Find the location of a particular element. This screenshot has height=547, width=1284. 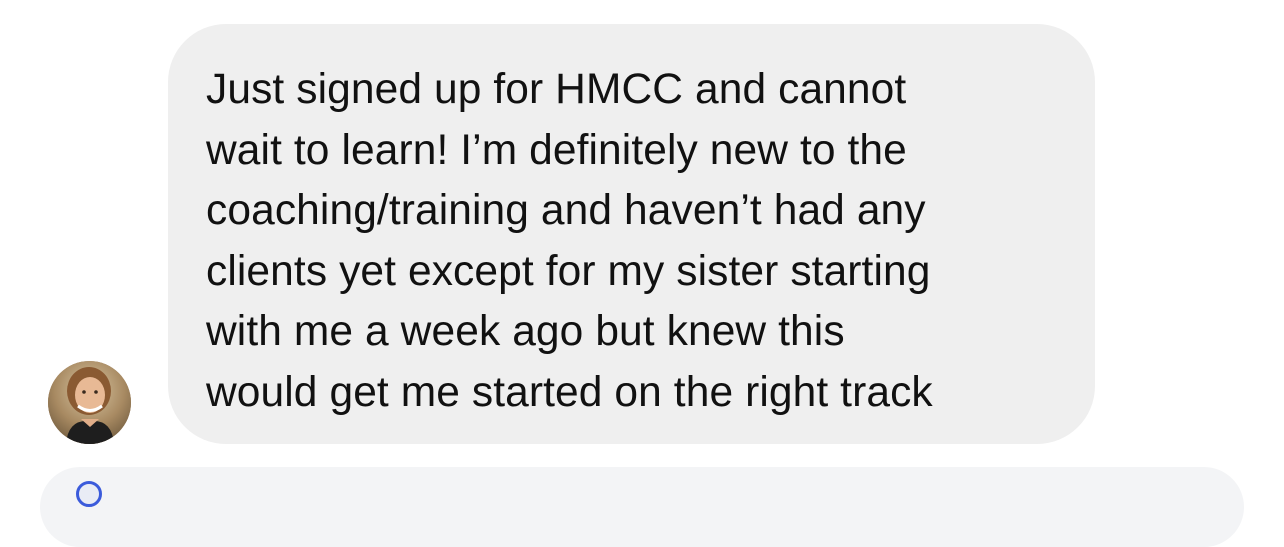

message-text-line: Just signed up for HMCC and cannot is located at coordinates (556, 89).